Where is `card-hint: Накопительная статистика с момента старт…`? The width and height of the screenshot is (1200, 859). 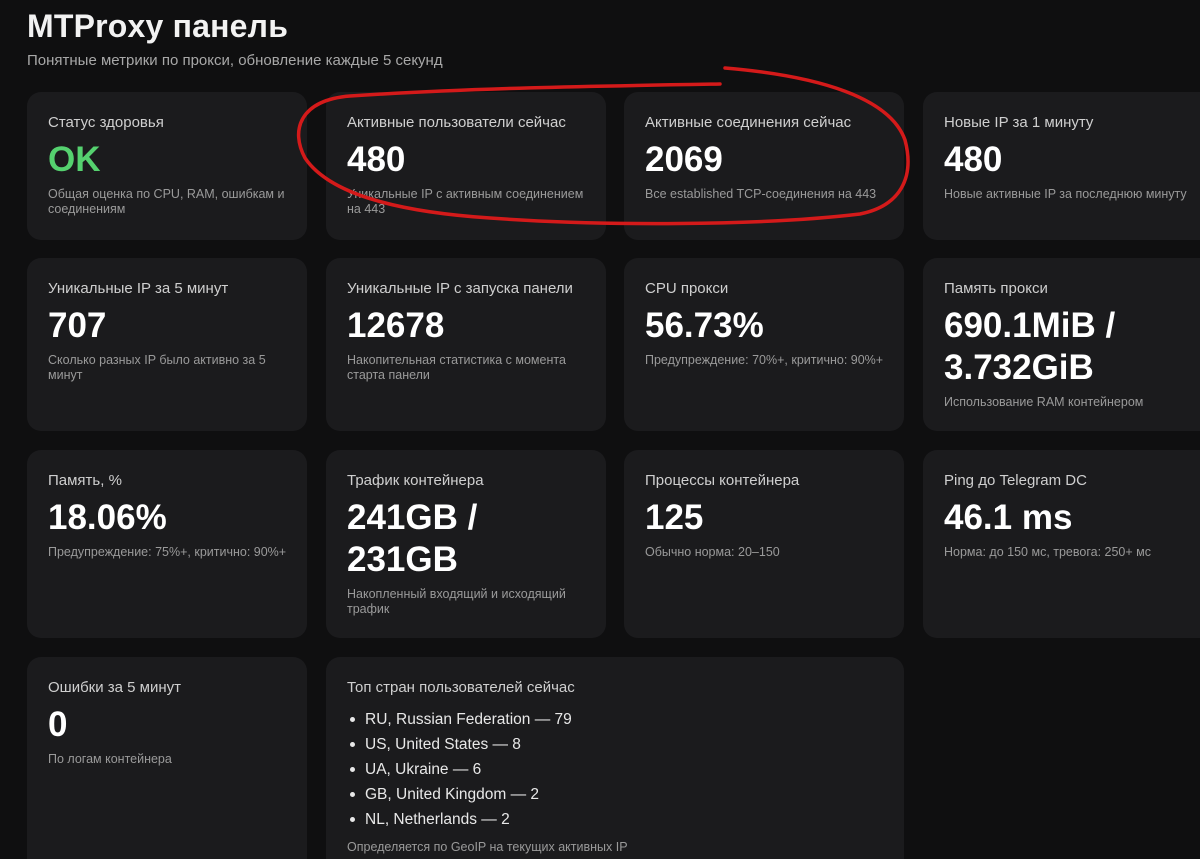 card-hint: Накопительная статистика с момента старт… is located at coordinates (456, 367).